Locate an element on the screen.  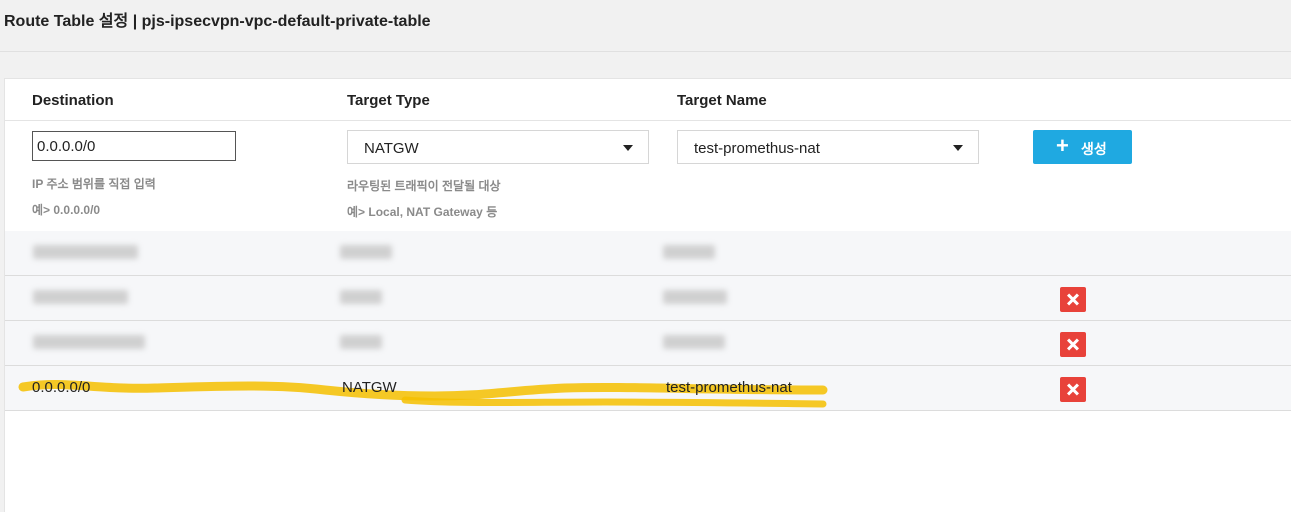
create-button-label: 생성 is located at coordinates (1094, 149).